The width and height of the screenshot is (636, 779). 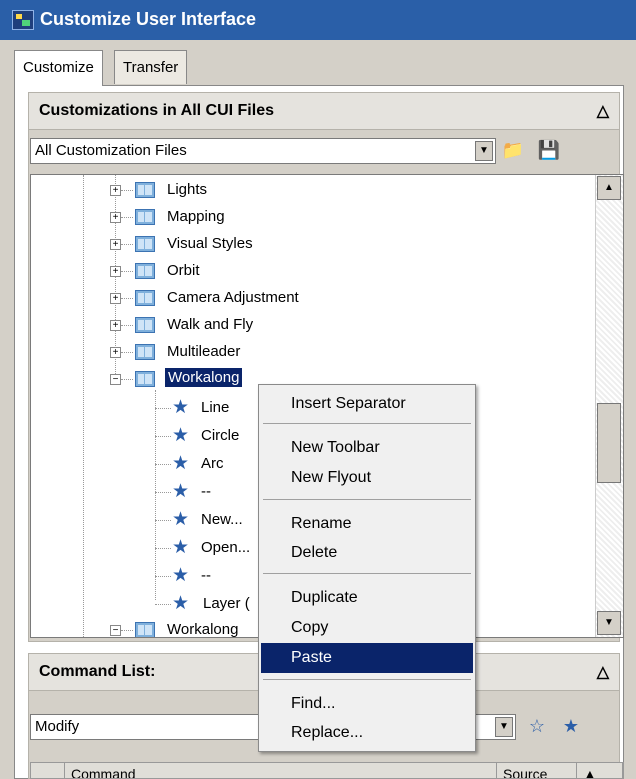 What do you see at coordinates (549, 150) in the screenshot?
I see `save-icon: 💾` at bounding box center [549, 150].